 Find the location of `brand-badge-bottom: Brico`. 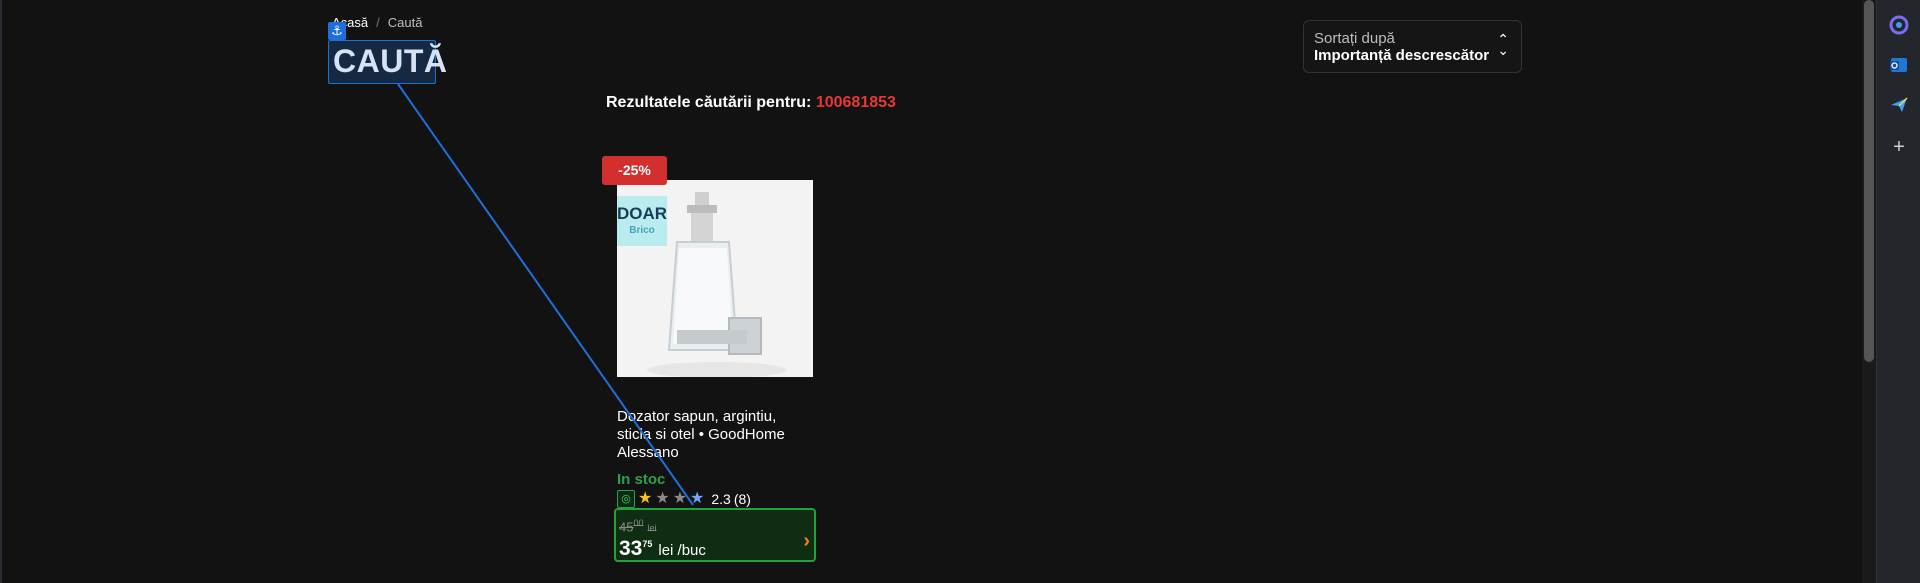

brand-badge-bottom: Brico is located at coordinates (642, 230).